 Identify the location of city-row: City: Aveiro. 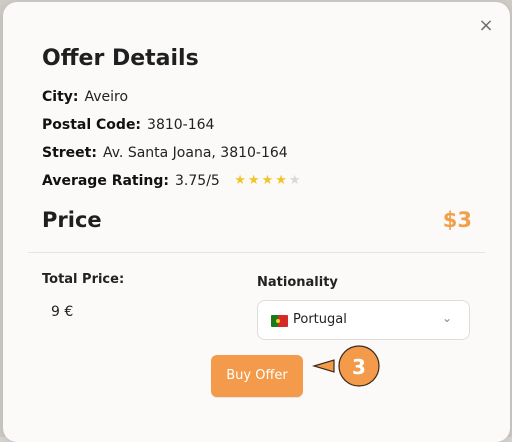
(85, 97).